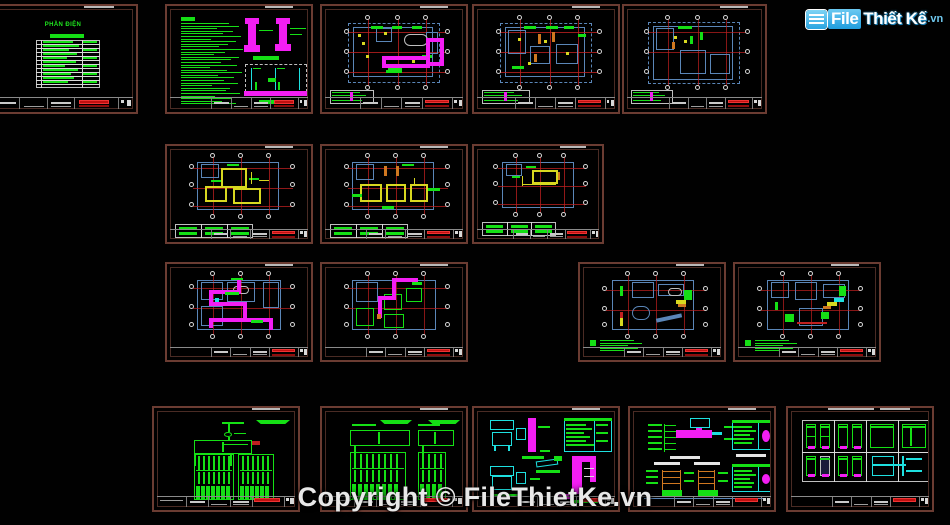 Image resolution: width=950 pixels, height=525 pixels. Describe the element at coordinates (212, 64) in the screenshot. I see `general-notes-text` at that location.